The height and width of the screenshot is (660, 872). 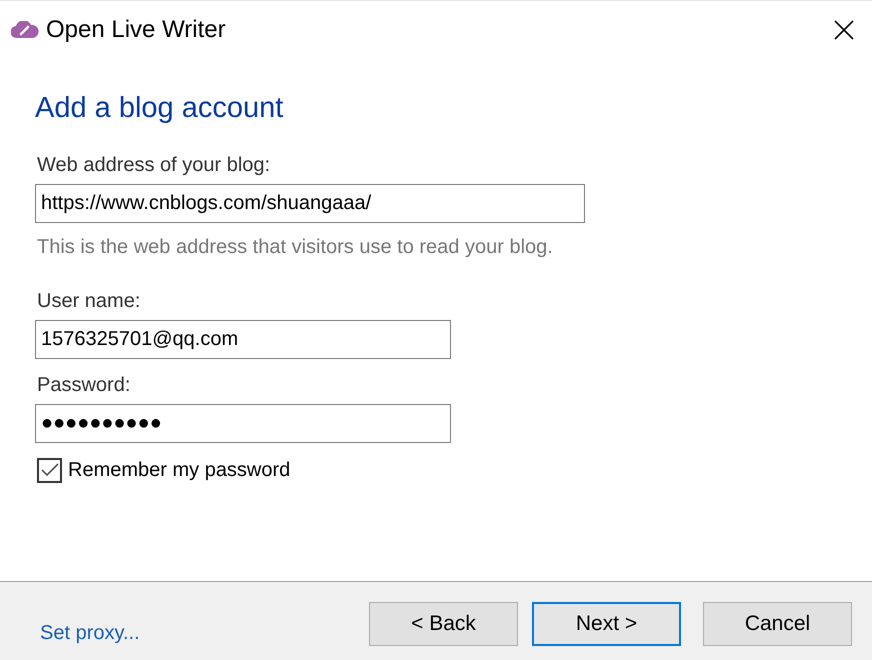 What do you see at coordinates (243, 423) in the screenshot?
I see `input-field: ●●●●●●●●●●` at bounding box center [243, 423].